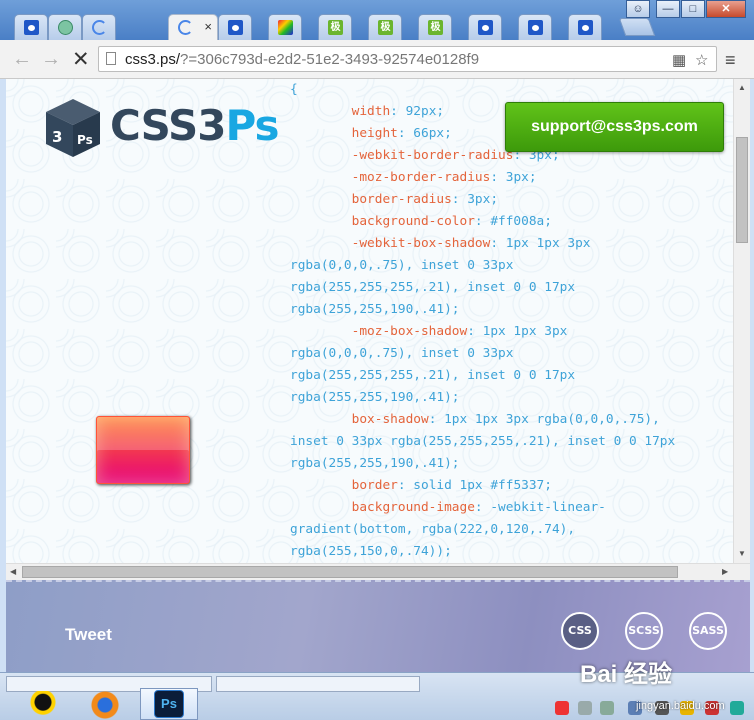 The image size is (754, 720). I want to click on code-line: -webkit-box-shadow: 1px 1px 3px, so click(440, 243).